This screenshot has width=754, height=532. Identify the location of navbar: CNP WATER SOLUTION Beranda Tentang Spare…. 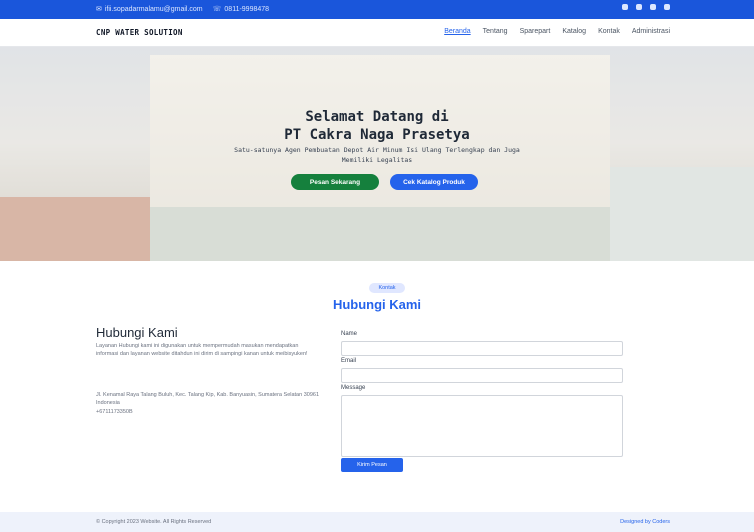
(377, 33).